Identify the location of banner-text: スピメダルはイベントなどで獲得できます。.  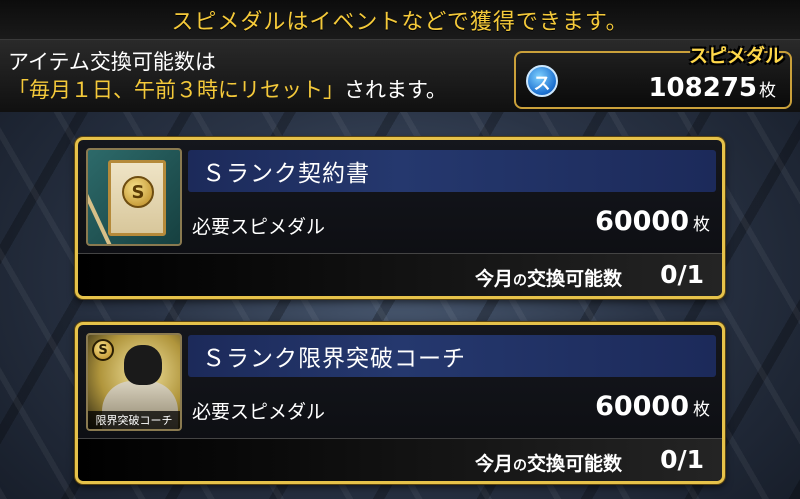
(400, 22).